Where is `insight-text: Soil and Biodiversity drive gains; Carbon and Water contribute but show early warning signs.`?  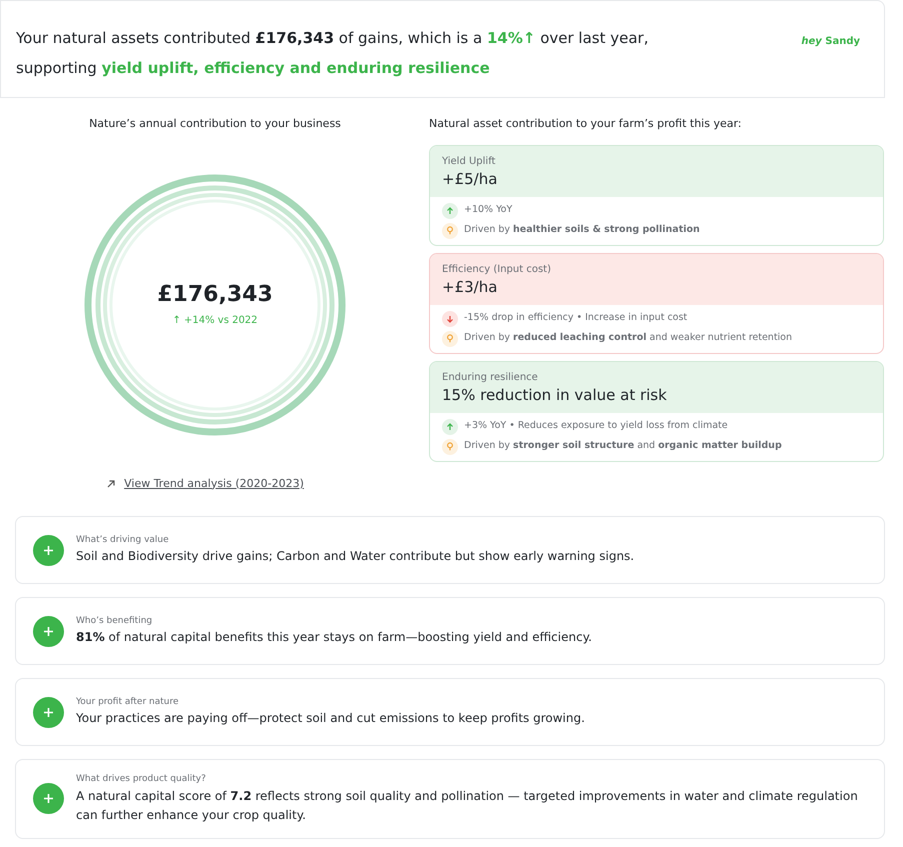
insight-text: Soil and Biodiversity drive gains; Carbon and Water contribute but show early warning signs. is located at coordinates (355, 557).